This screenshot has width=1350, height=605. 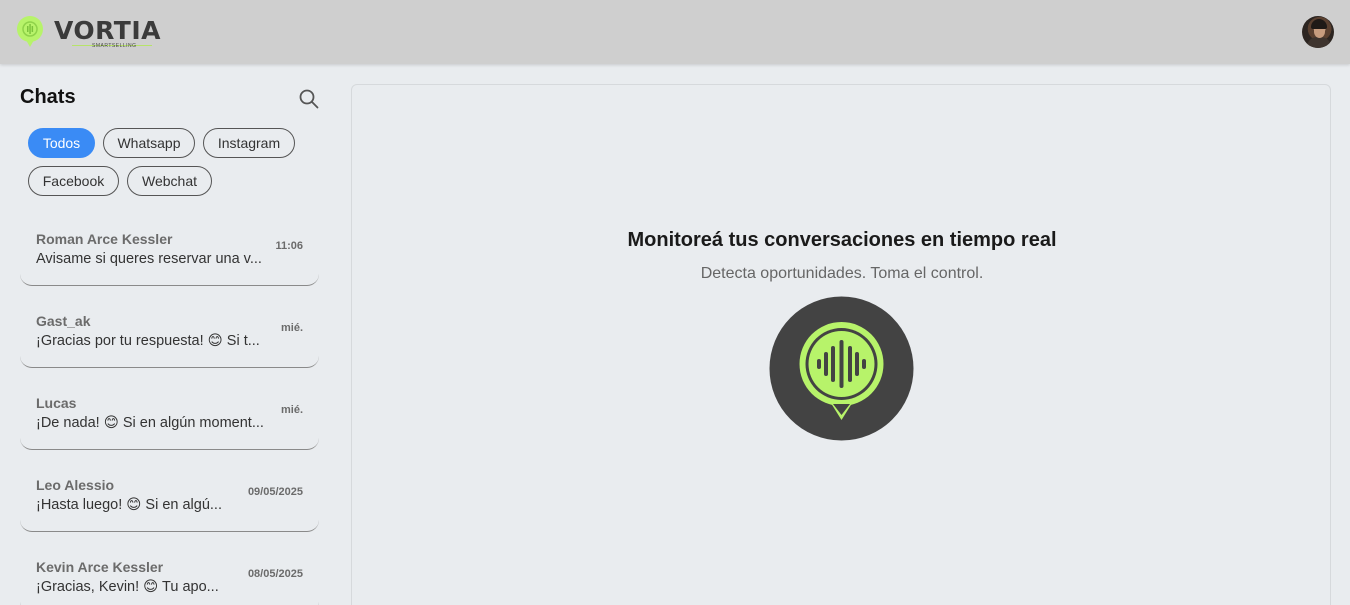 What do you see at coordinates (75, 485) in the screenshot?
I see `chat-contact-name: Leo Alessio` at bounding box center [75, 485].